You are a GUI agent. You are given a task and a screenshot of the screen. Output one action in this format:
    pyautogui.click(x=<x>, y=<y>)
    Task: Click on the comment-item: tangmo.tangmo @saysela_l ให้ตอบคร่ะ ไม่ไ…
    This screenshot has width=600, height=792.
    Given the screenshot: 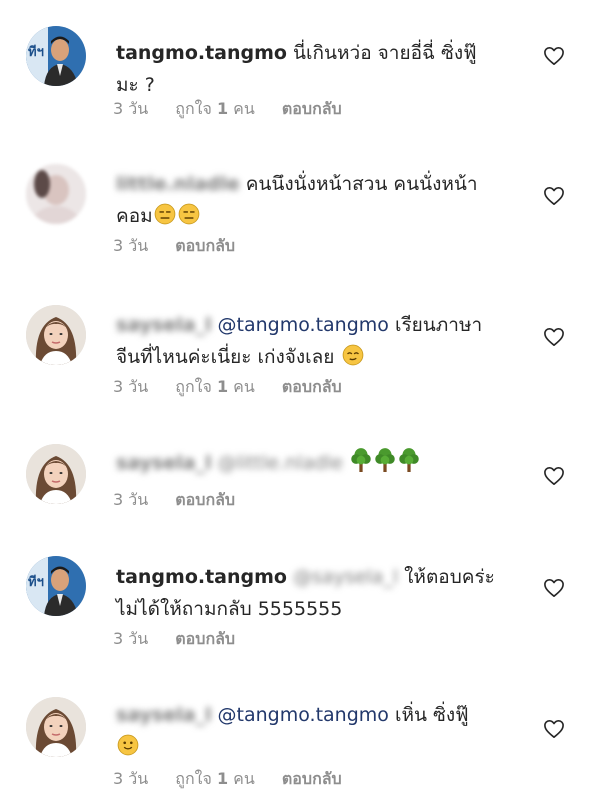 What is the action you would take?
    pyautogui.click(x=300, y=606)
    